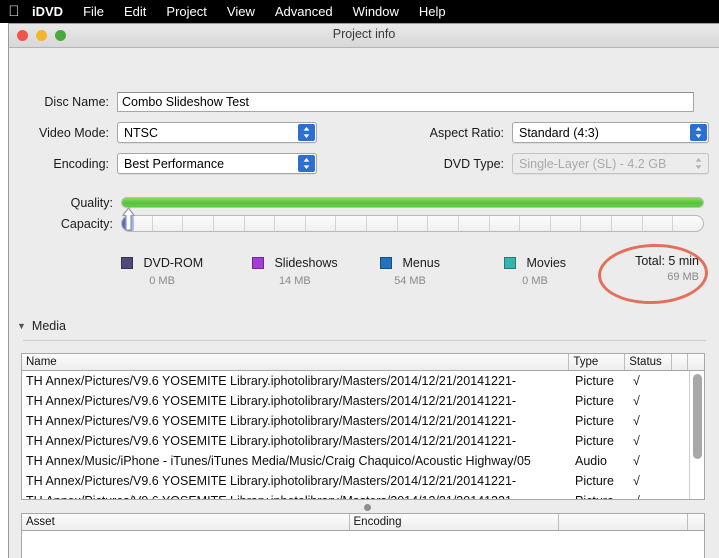 The width and height of the screenshot is (719, 558). Describe the element at coordinates (363, 535) in the screenshot. I see `asset-list: Asset Encoding` at that location.